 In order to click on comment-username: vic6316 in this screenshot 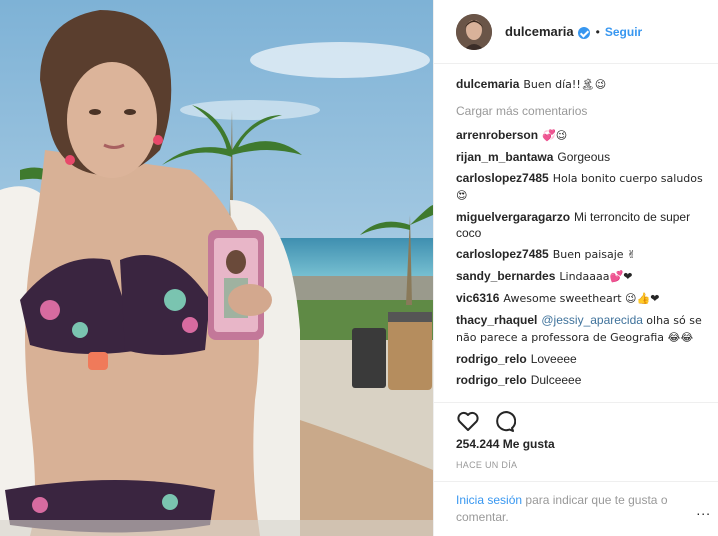, I will do `click(477, 298)`.